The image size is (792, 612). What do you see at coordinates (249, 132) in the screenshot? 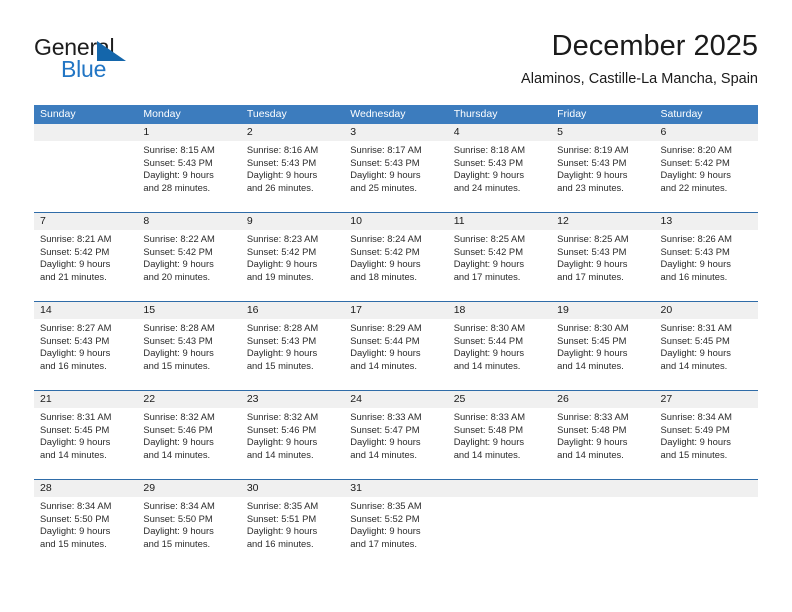
I see `day-number: 2` at bounding box center [249, 132].